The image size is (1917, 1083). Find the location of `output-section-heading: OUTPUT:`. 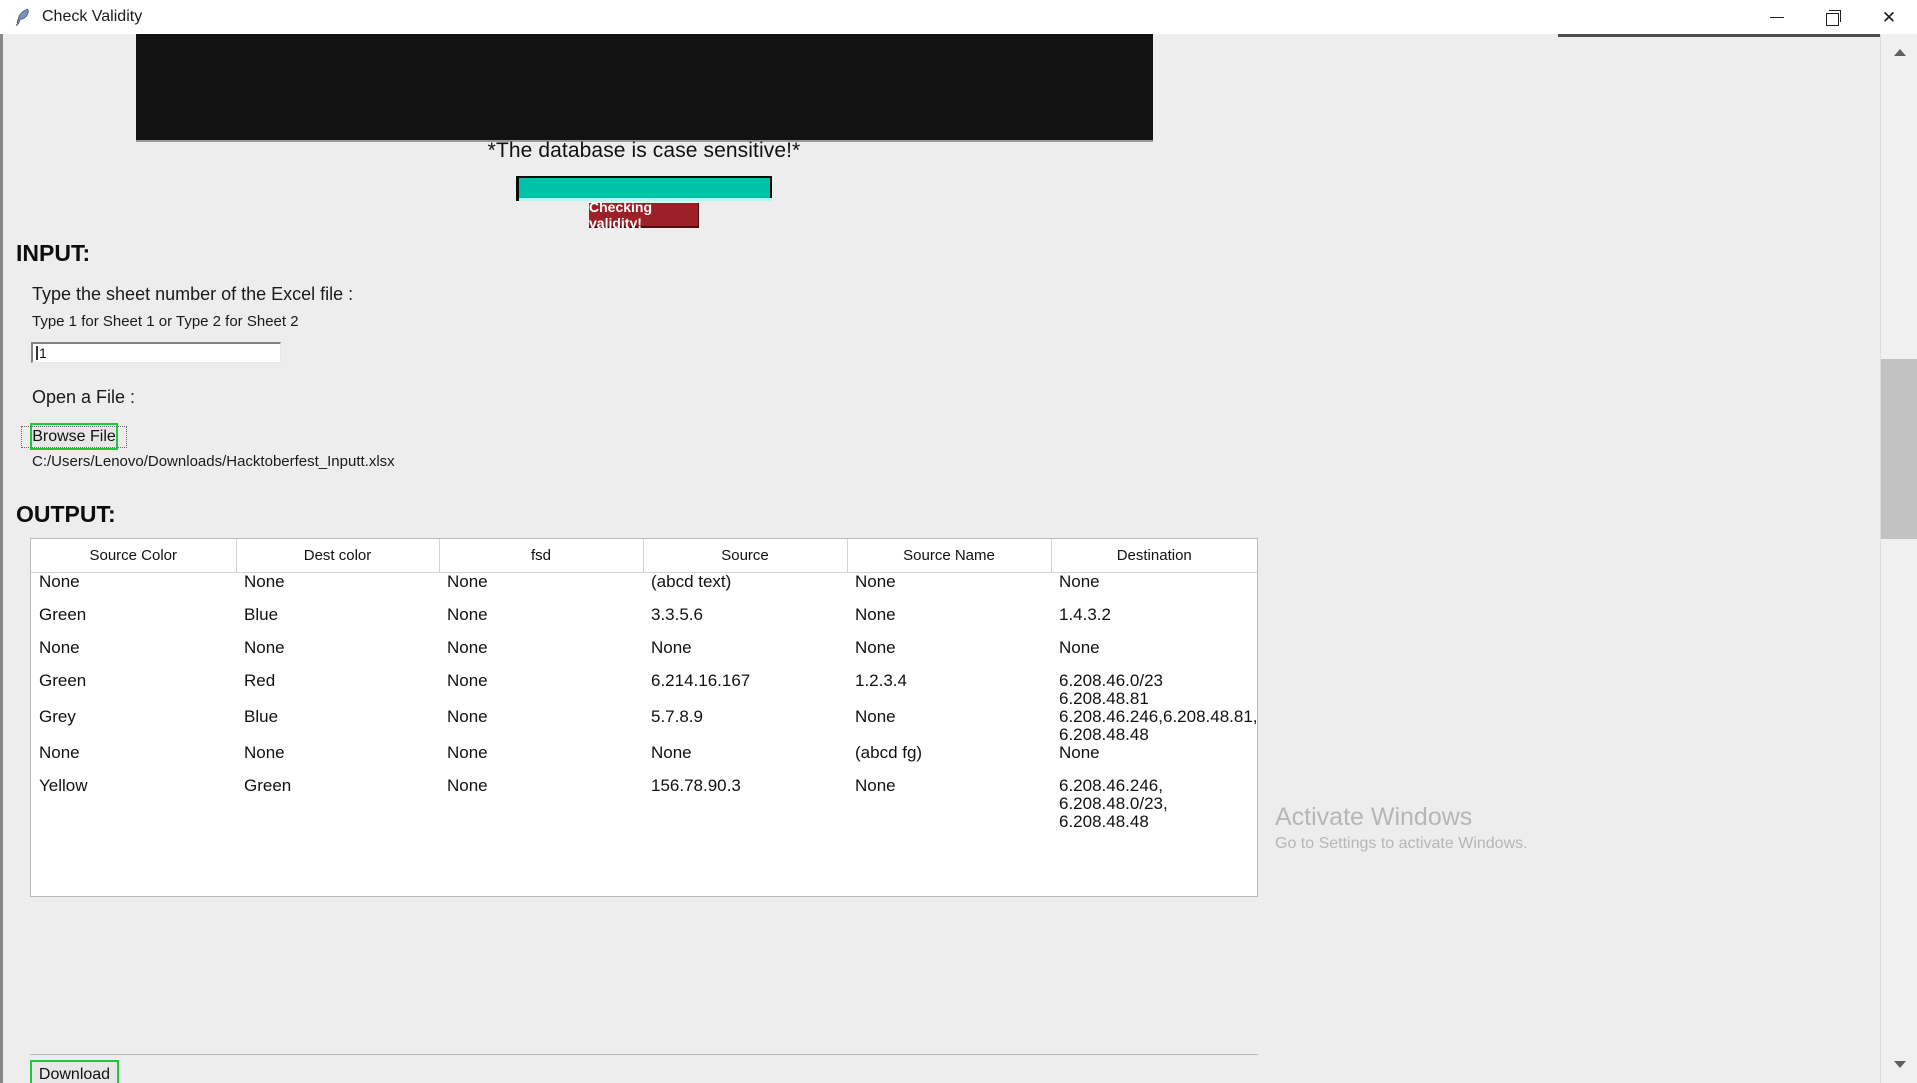

output-section-heading: OUTPUT: is located at coordinates (66, 514).